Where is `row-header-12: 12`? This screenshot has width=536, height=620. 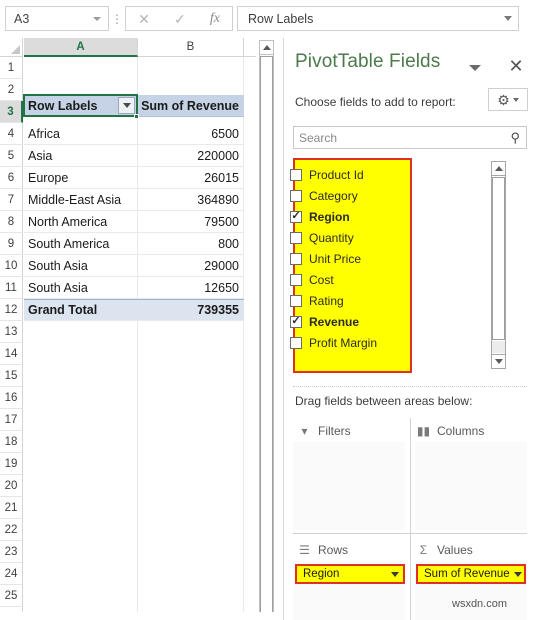
row-header-12: 12 is located at coordinates (11, 310).